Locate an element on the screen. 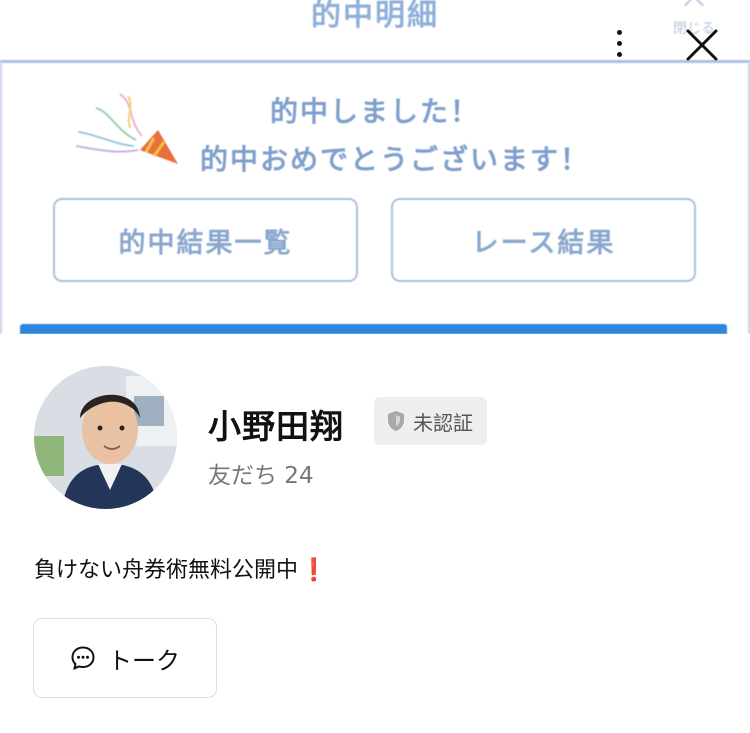 This screenshot has width=750, height=733. chat-bubble-icon is located at coordinates (83, 658).